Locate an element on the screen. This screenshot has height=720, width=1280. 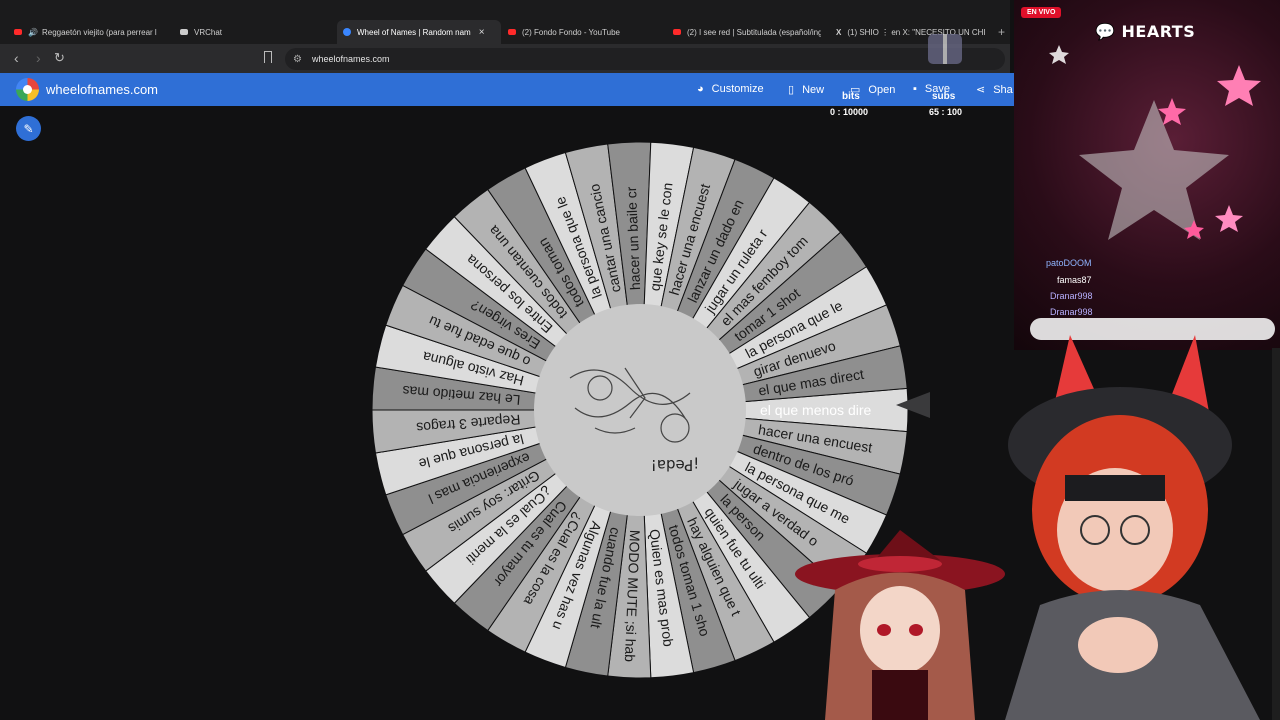
tab-reggaeton: 🔊 Reggaetón viejito (para perrear l is located at coordinates (89, 32).